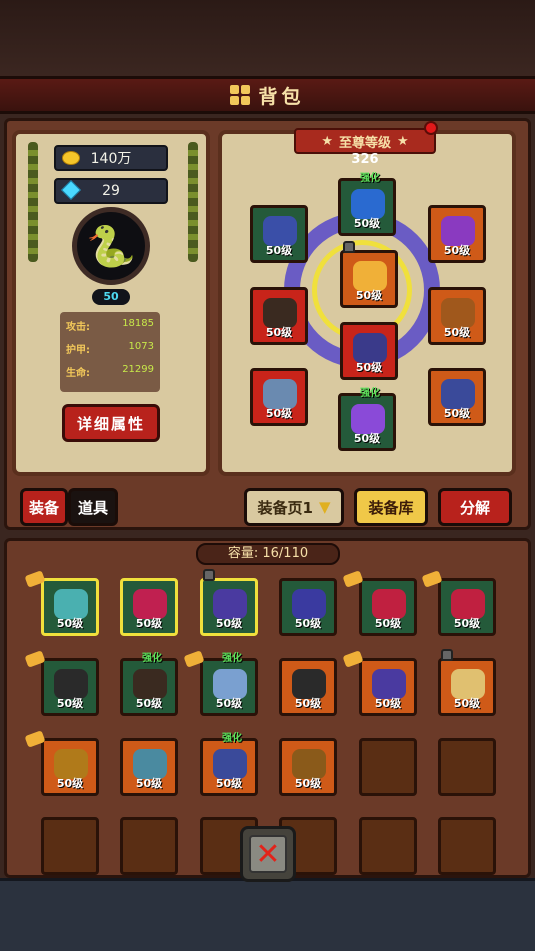 The width and height of the screenshot is (535, 951). What do you see at coordinates (324, 507) in the screenshot?
I see `chevron-down-icon: ▼` at bounding box center [324, 507].